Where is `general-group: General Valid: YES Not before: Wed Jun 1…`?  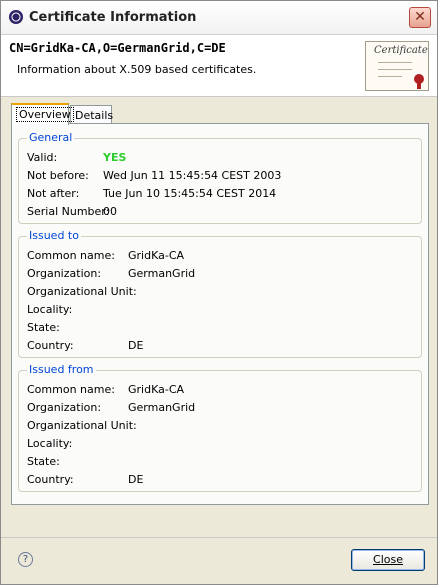
general-group: General Valid: YES Not before: Wed Jun 1… is located at coordinates (220, 177).